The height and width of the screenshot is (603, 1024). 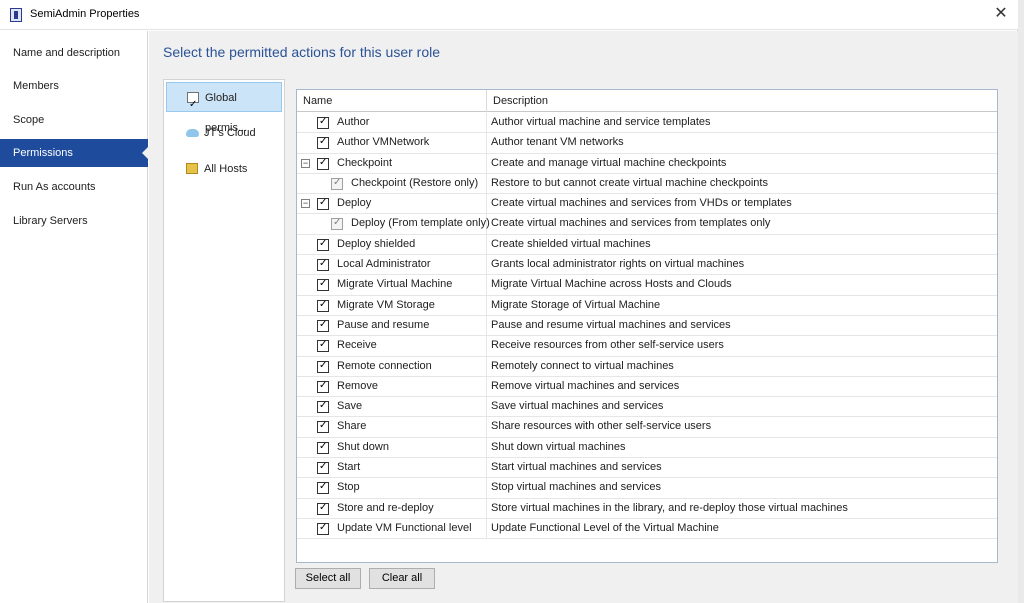 I want to click on name-cell: Local Administrator, so click(x=392, y=265).